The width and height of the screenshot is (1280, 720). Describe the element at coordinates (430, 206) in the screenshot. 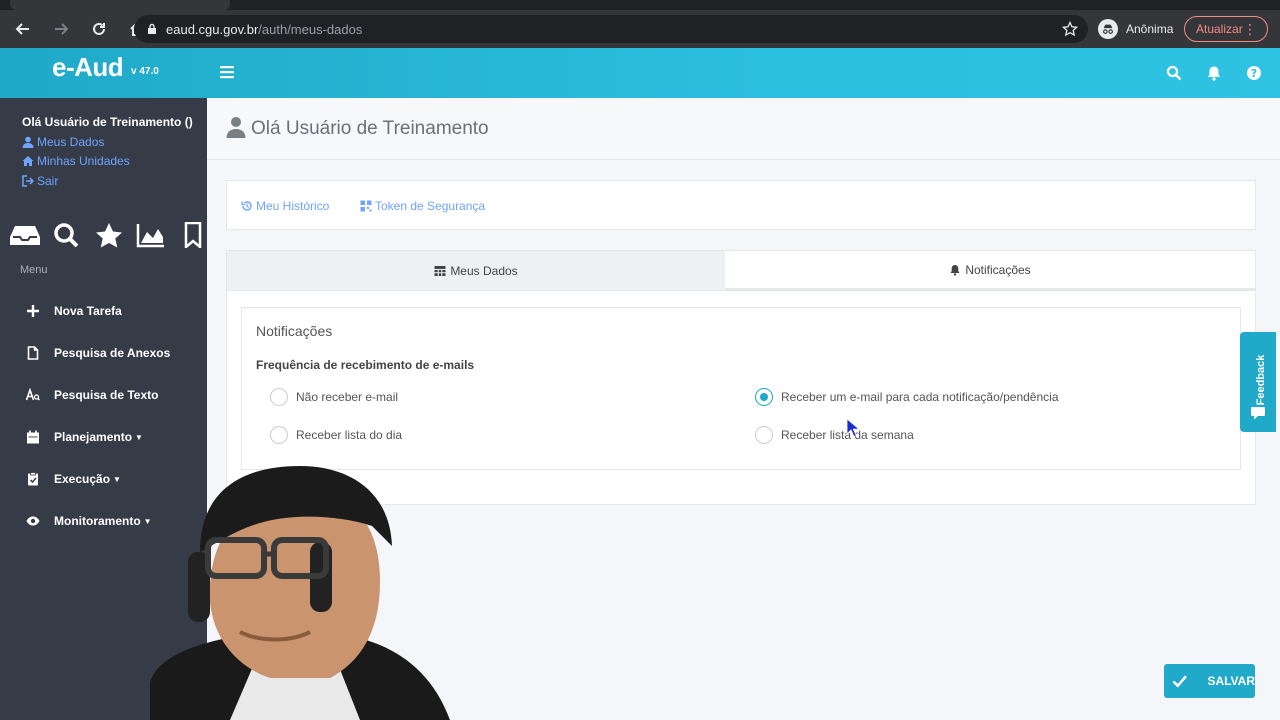

I see `security-token-label: Token de Segurança` at that location.